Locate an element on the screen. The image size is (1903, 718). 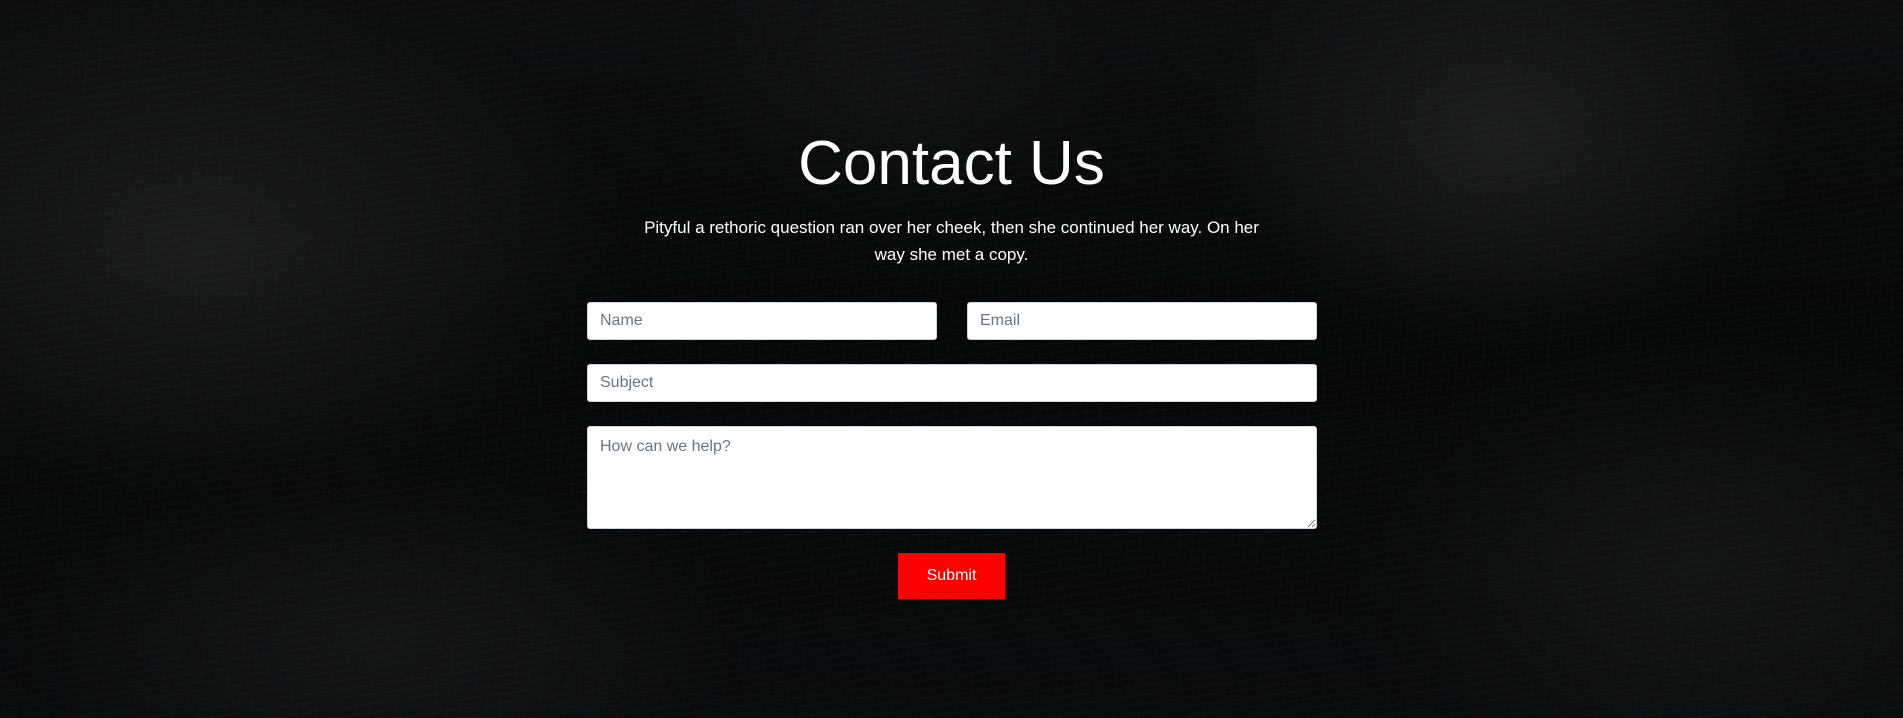
email-input is located at coordinates (1142, 321).